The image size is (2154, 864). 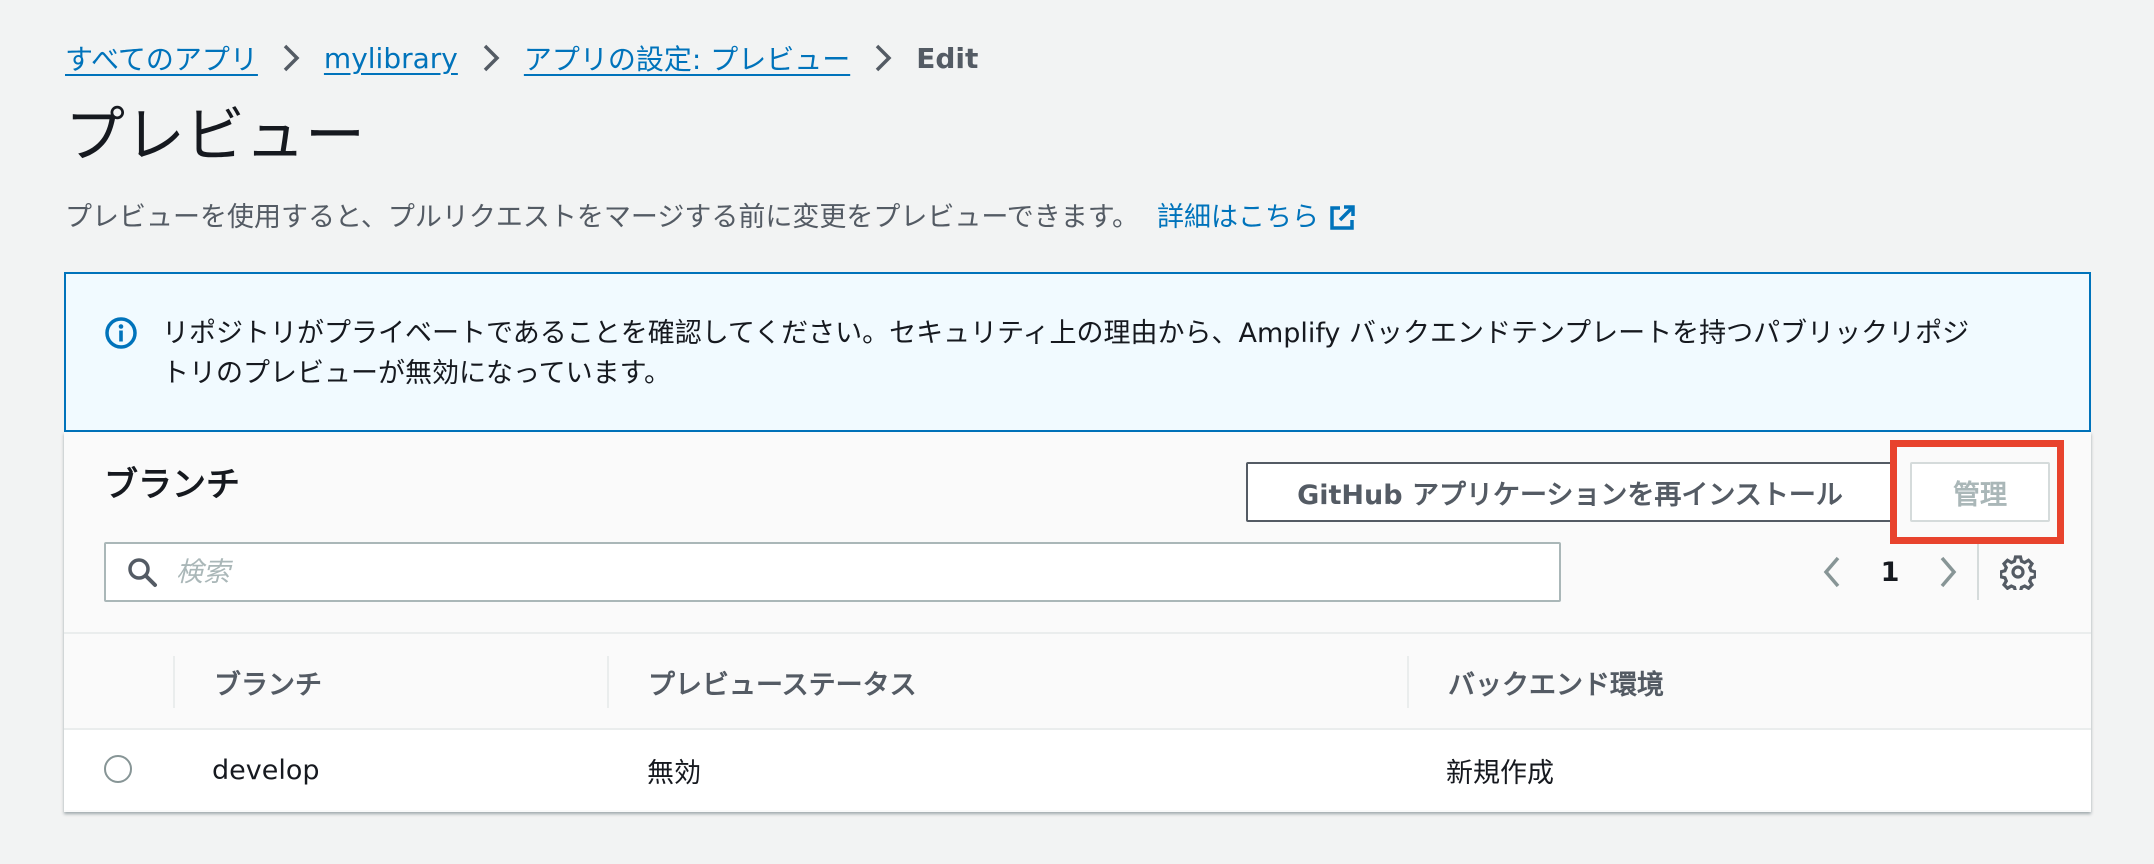 What do you see at coordinates (1077, 681) in the screenshot?
I see `table-header: ブランチ プレビューステータス バックエンド環境` at bounding box center [1077, 681].